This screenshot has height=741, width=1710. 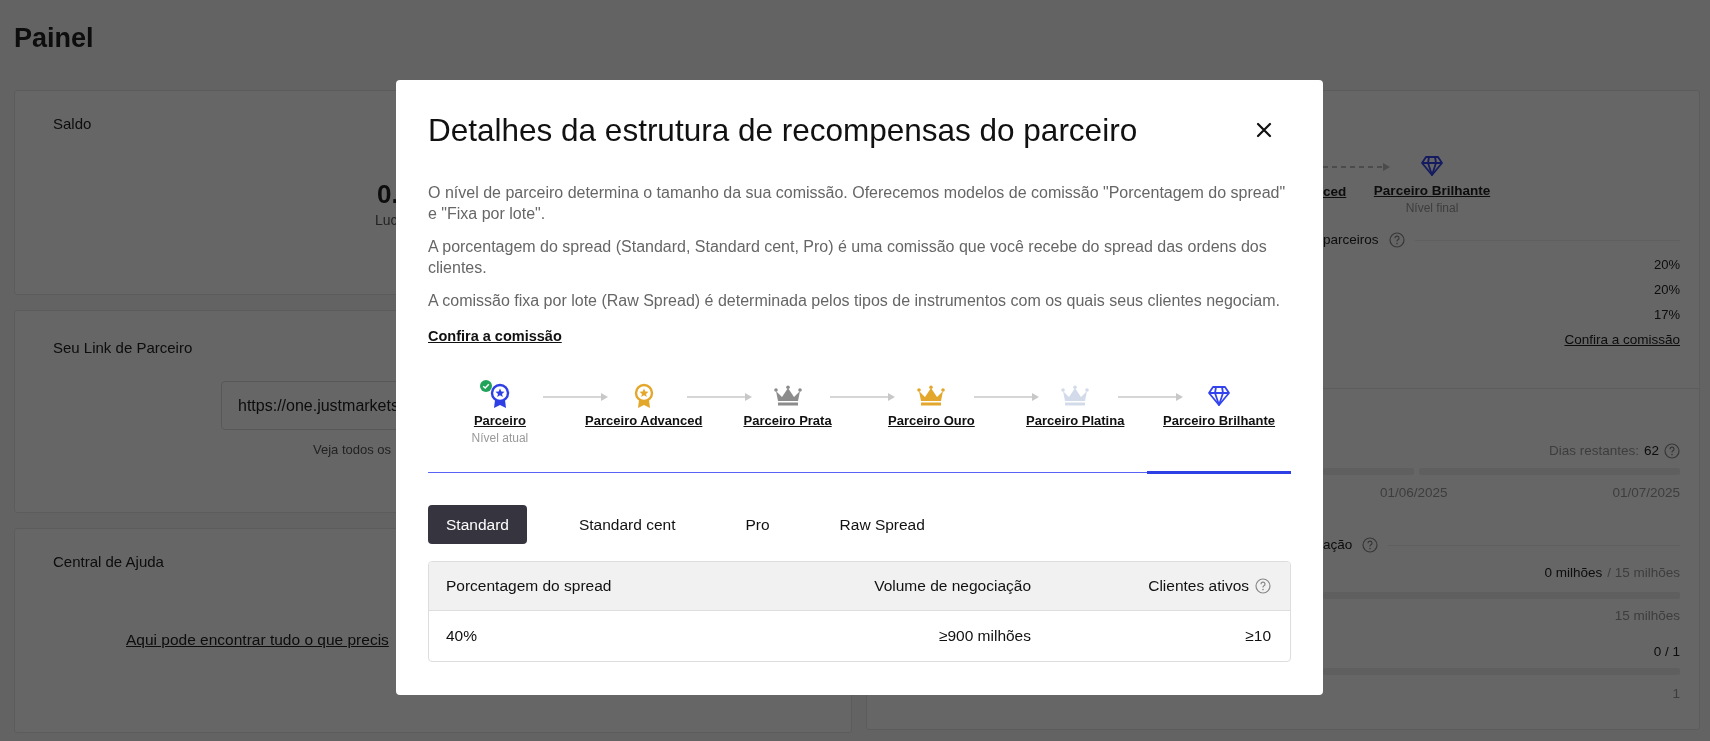 I want to click on account-tab: Standard cent, so click(x=627, y=524).